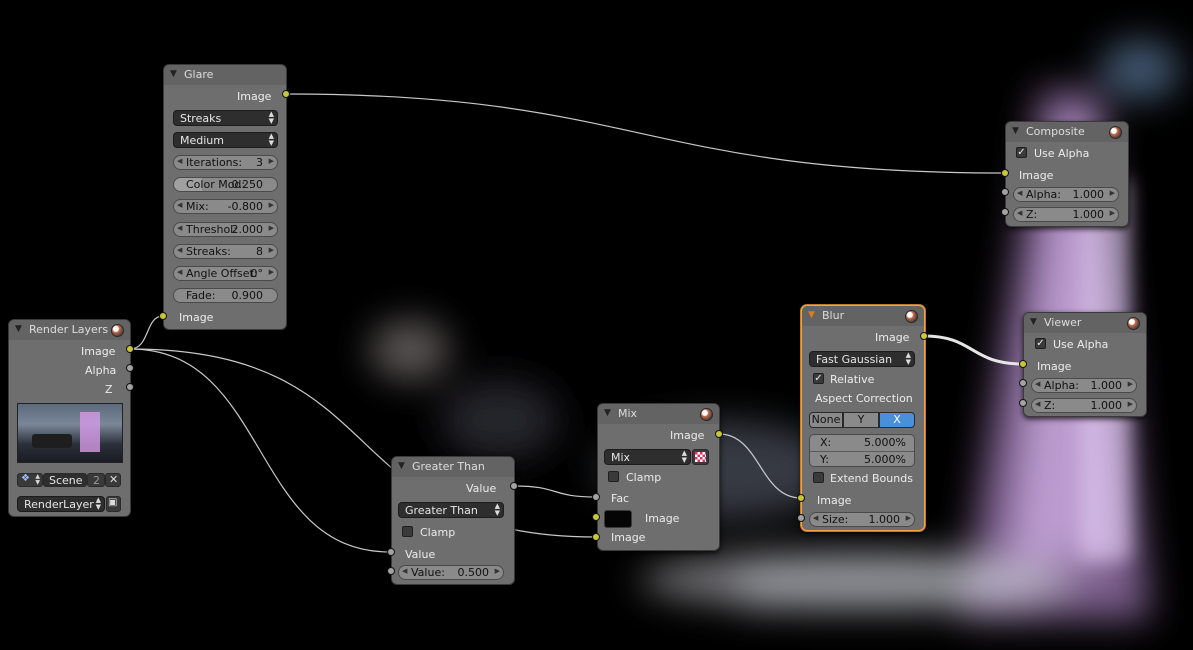 Image resolution: width=1193 pixels, height=650 pixels. Describe the element at coordinates (924, 336) in the screenshot. I see `blur-output-socket` at that location.